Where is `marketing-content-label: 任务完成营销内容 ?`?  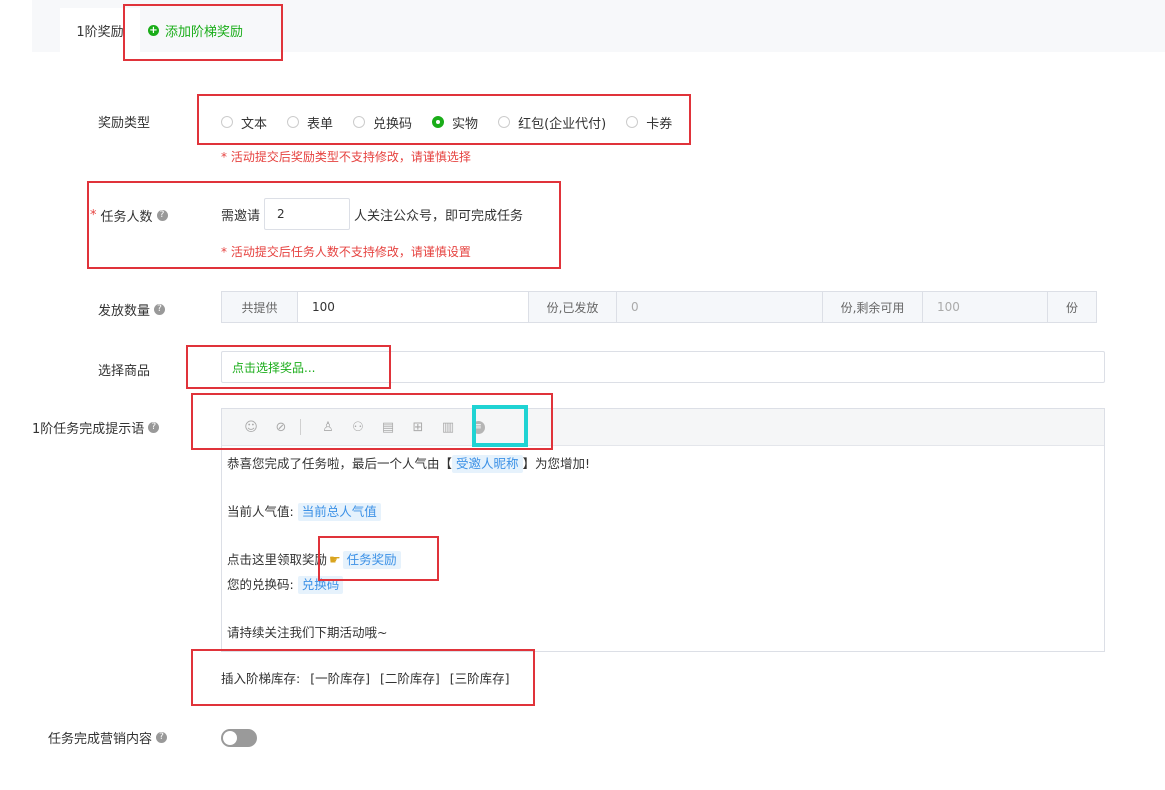
marketing-content-label: 任务完成营销内容 ? is located at coordinates (108, 737).